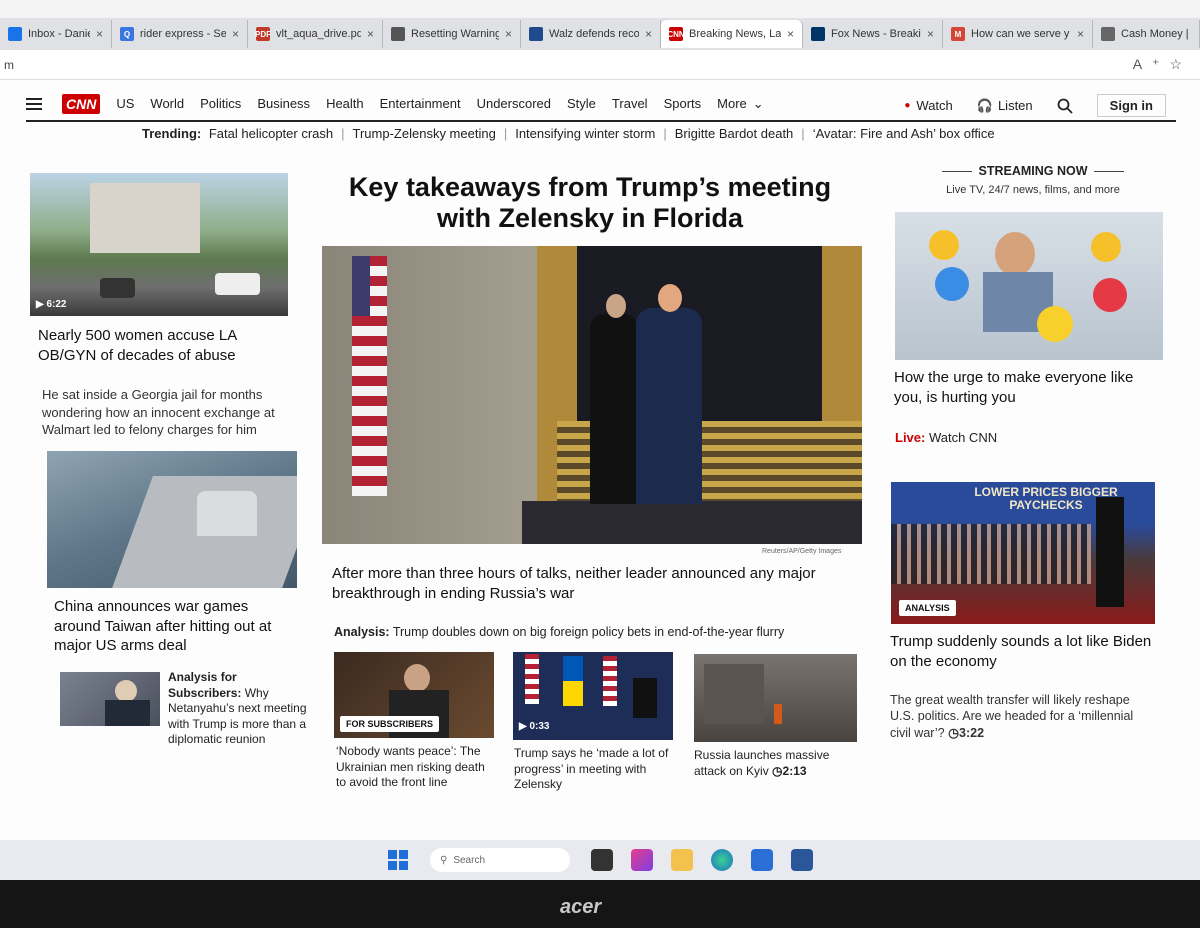  What do you see at coordinates (452, 34) in the screenshot?
I see `browser-tab: Resetting Warning I ×` at bounding box center [452, 34].